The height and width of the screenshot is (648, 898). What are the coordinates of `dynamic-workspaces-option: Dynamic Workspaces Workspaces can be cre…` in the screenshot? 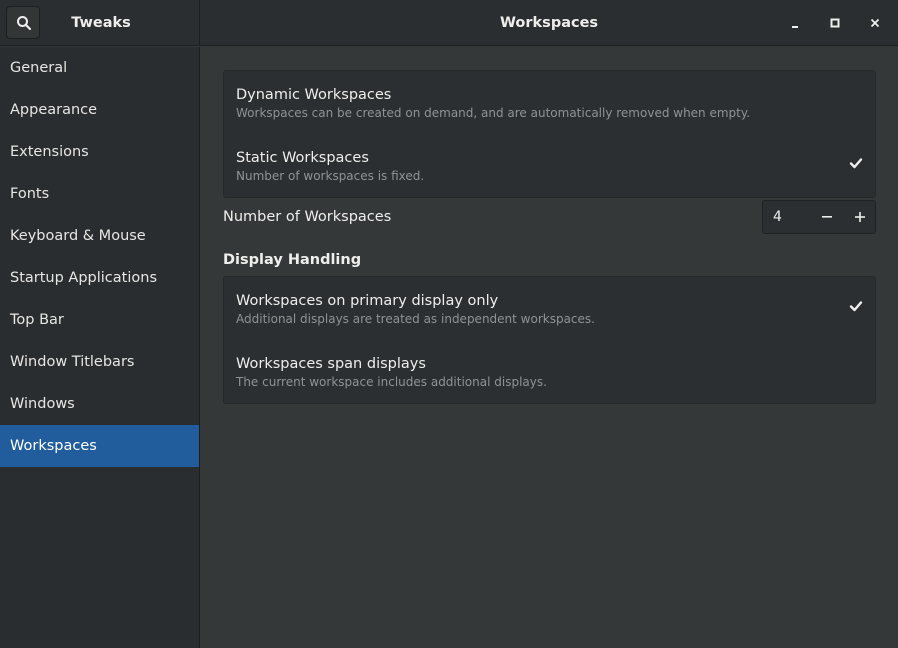 It's located at (549, 102).